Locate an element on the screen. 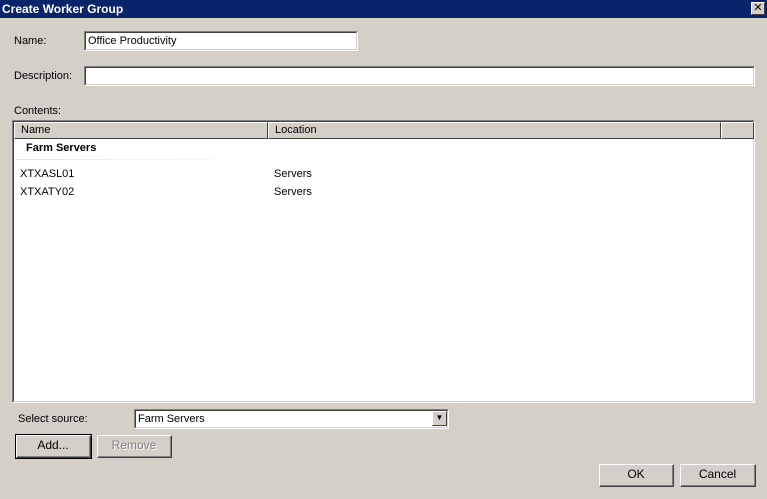  row-name: XTXATY02 is located at coordinates (47, 192).